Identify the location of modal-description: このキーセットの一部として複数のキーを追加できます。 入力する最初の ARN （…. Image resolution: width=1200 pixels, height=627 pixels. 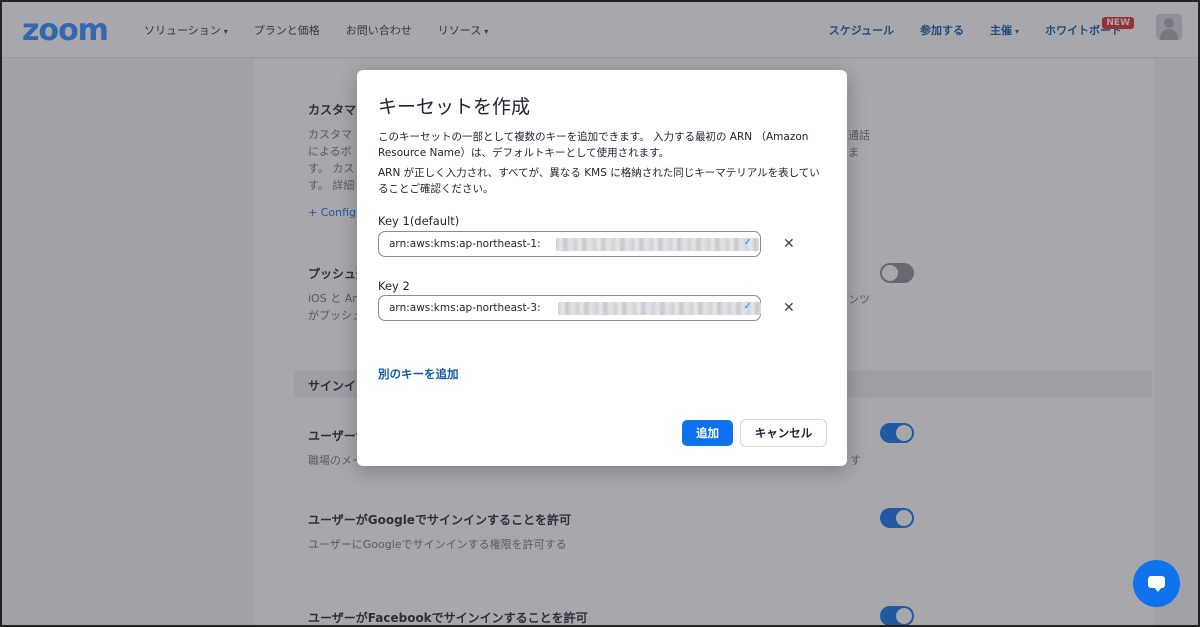
(599, 163).